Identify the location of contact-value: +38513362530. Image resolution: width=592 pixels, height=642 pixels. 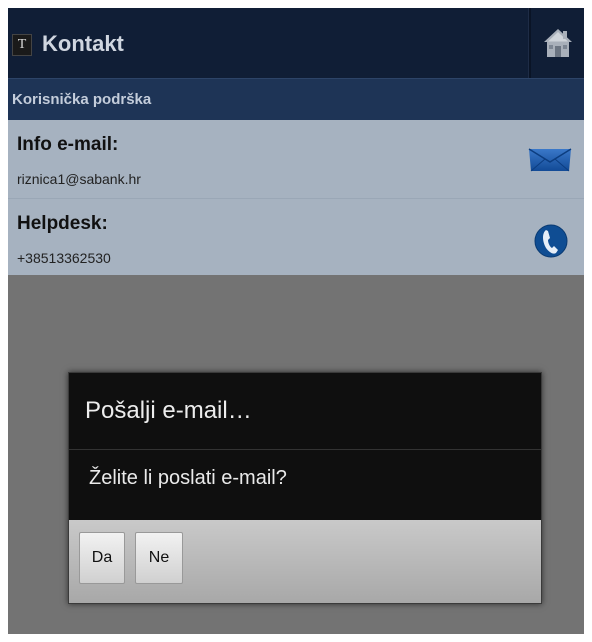
(64, 258).